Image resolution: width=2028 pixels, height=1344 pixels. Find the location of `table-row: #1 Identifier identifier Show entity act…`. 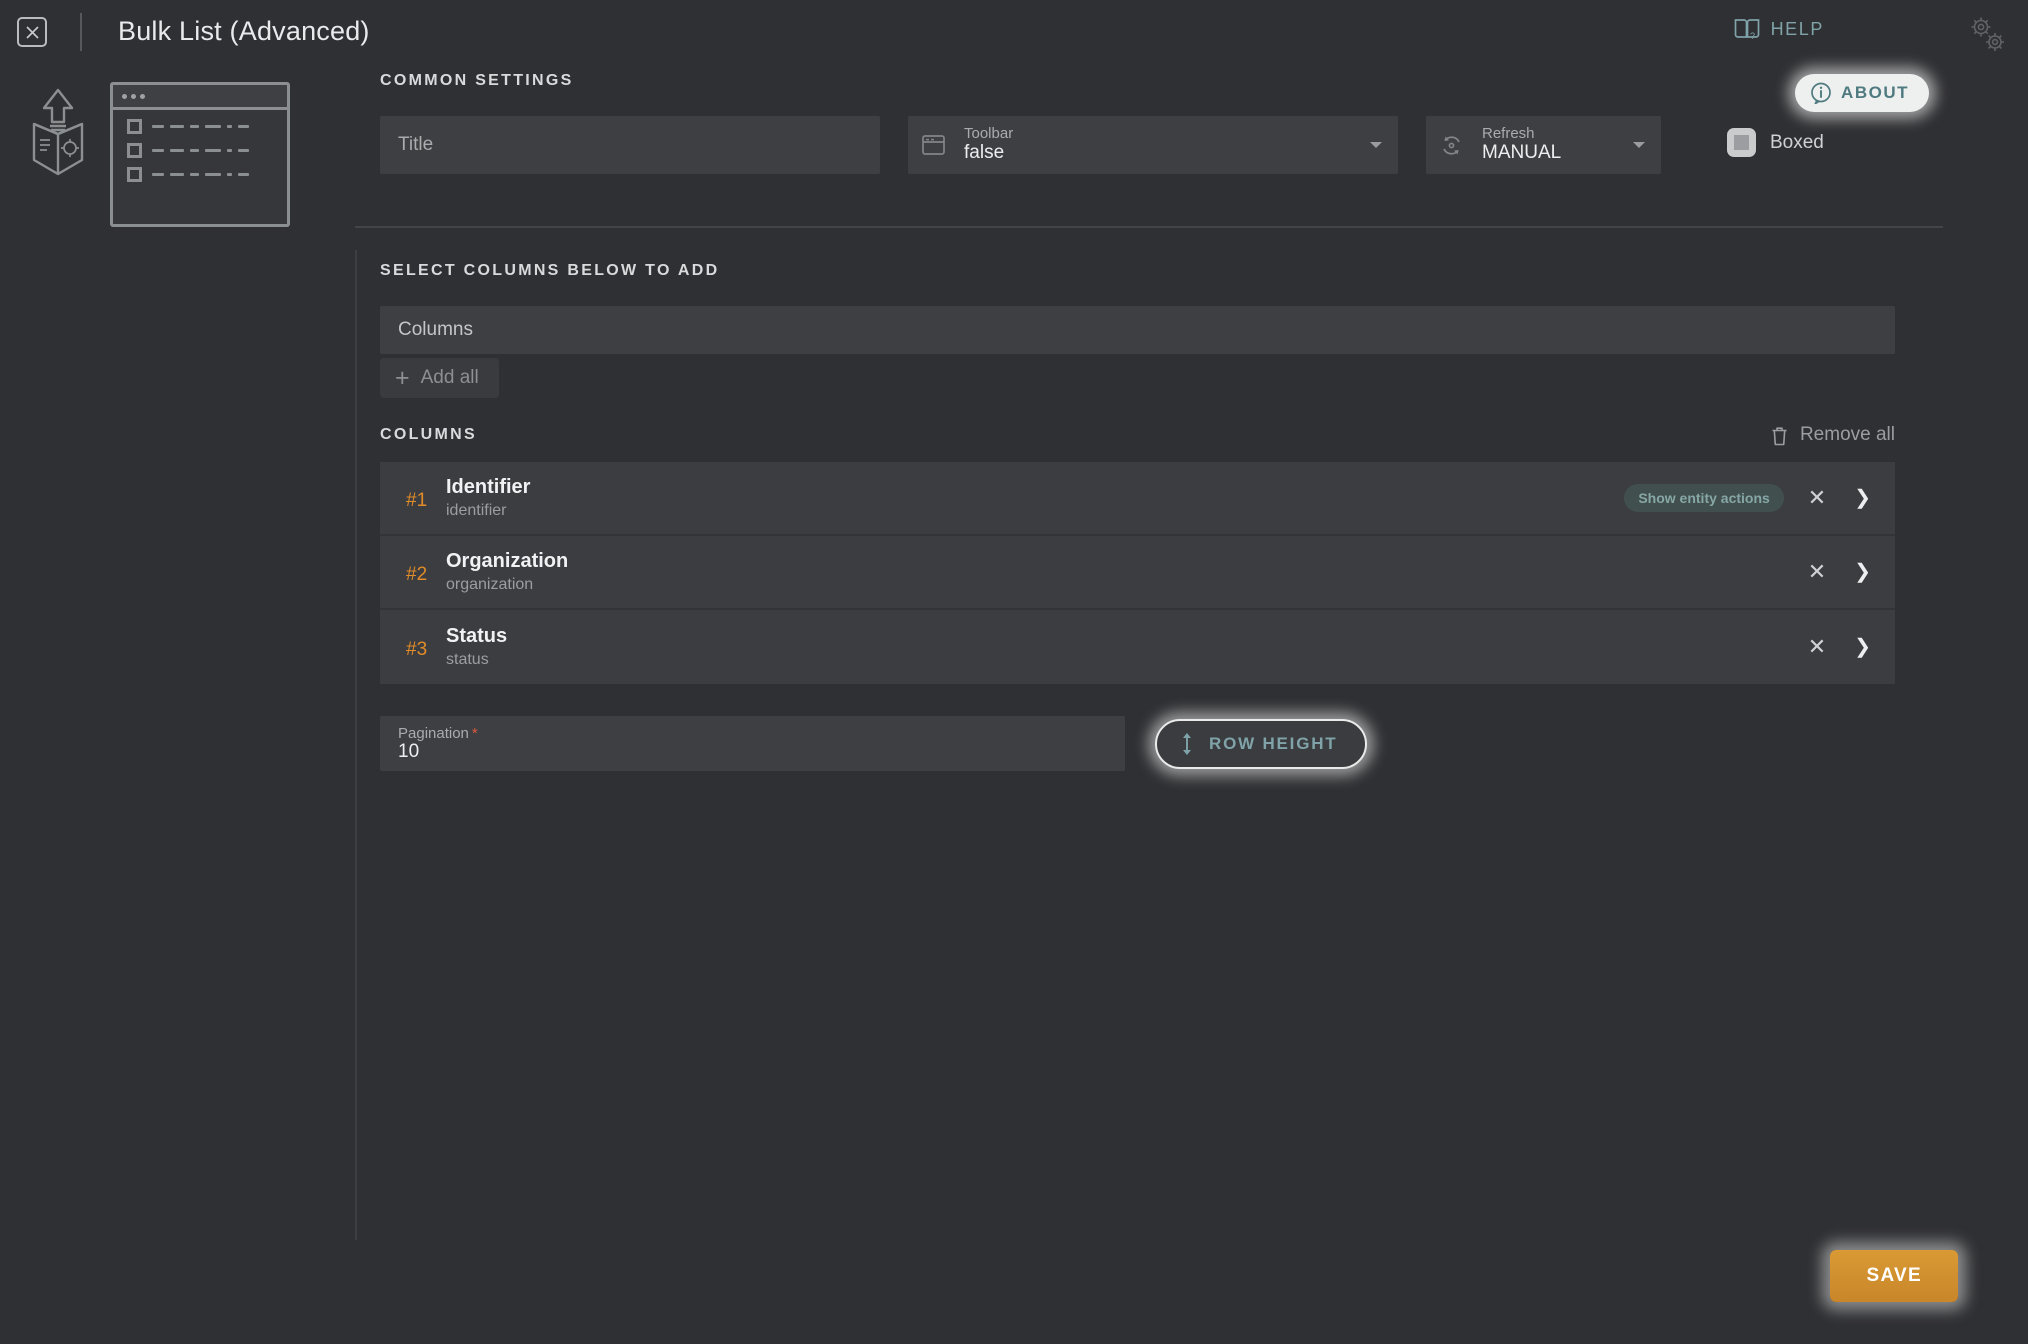

table-row: #1 Identifier identifier Show entity act… is located at coordinates (1137, 499).